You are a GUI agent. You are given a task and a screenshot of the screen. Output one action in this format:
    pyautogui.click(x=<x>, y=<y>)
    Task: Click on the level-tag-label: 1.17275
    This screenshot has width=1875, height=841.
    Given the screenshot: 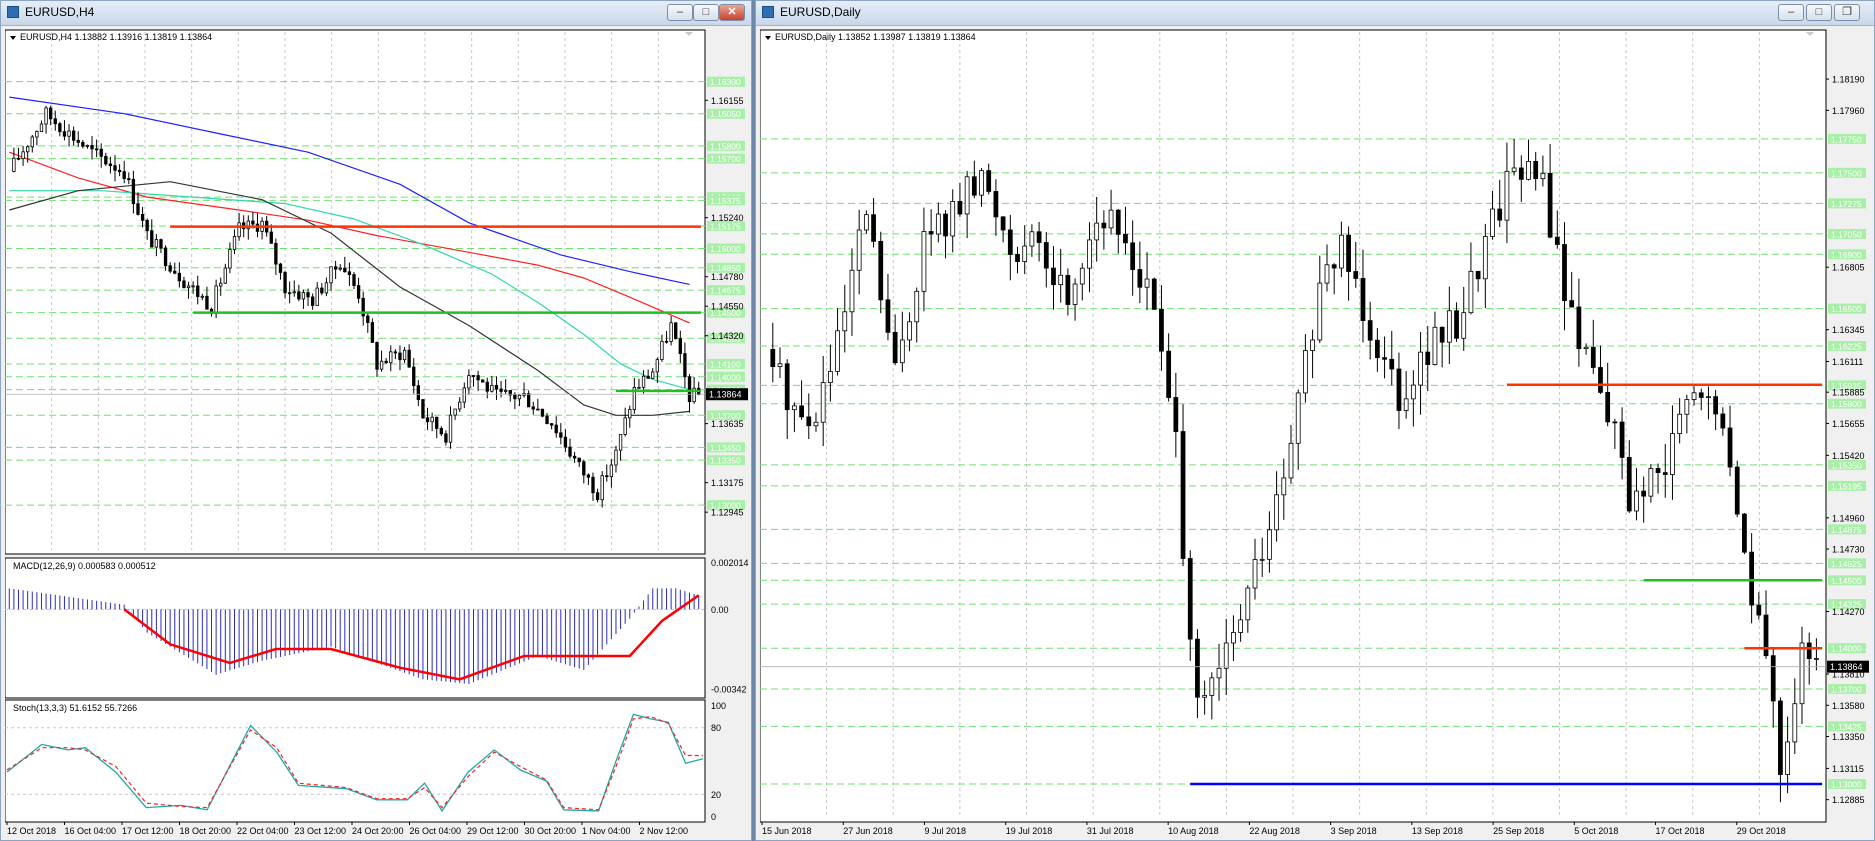 What is the action you would take?
    pyautogui.click(x=1846, y=204)
    